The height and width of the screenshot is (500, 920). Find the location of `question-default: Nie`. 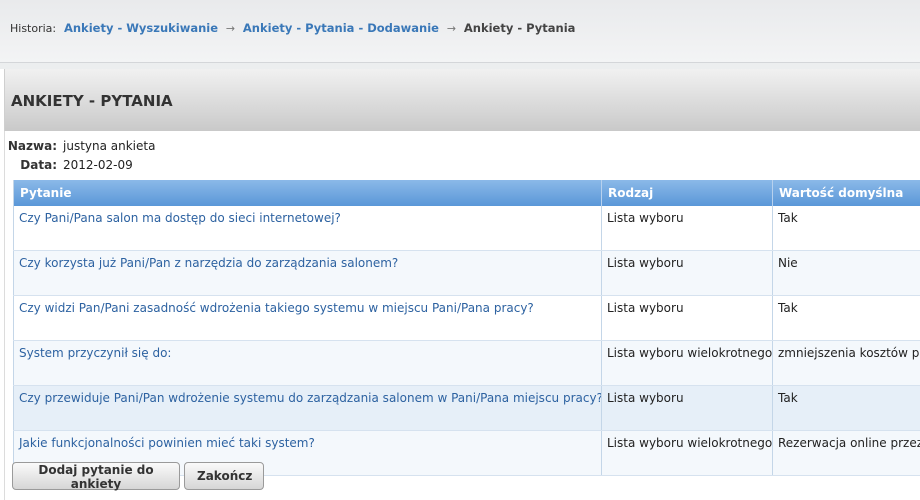

question-default: Nie is located at coordinates (846, 273).